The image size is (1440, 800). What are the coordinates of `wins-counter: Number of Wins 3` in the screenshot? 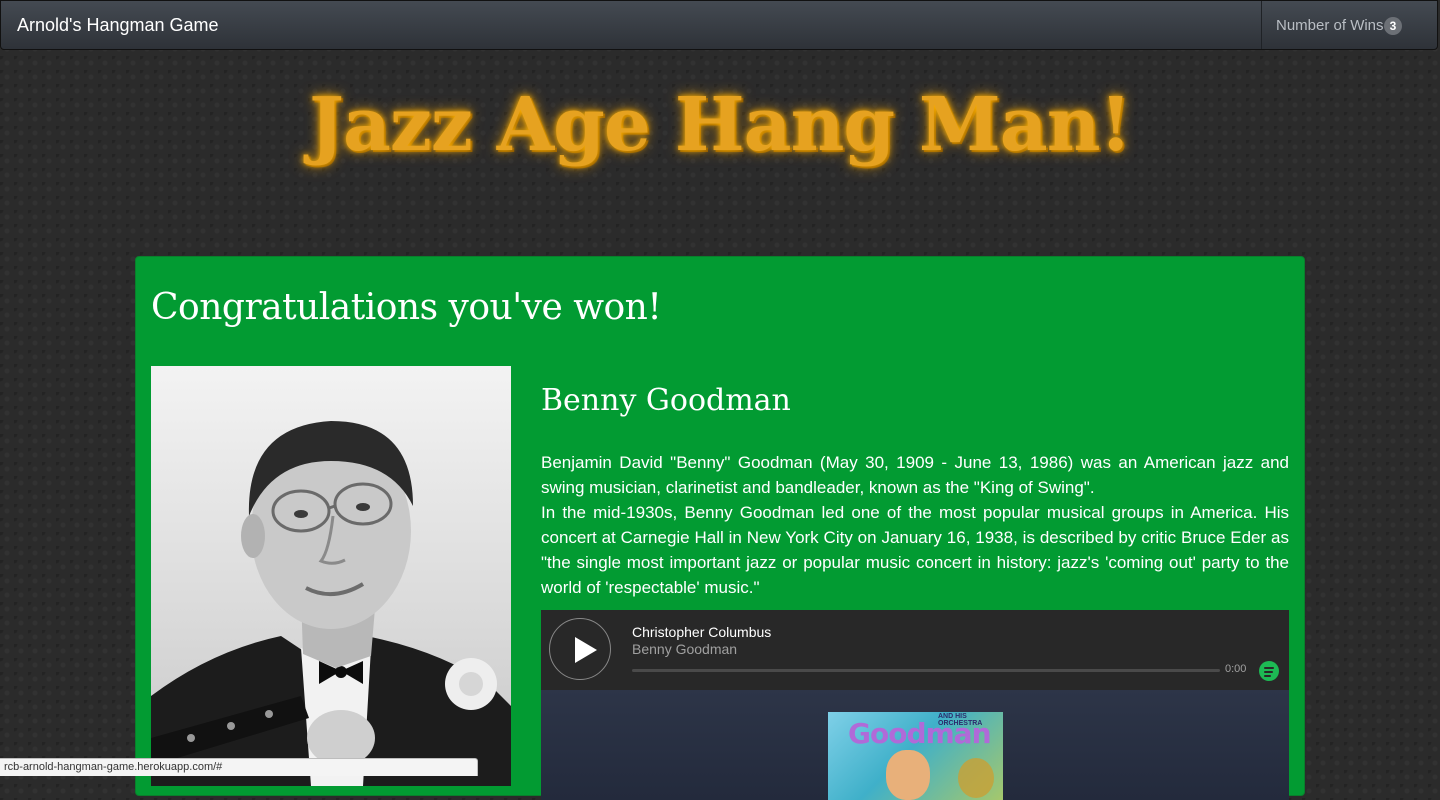 It's located at (1349, 25).